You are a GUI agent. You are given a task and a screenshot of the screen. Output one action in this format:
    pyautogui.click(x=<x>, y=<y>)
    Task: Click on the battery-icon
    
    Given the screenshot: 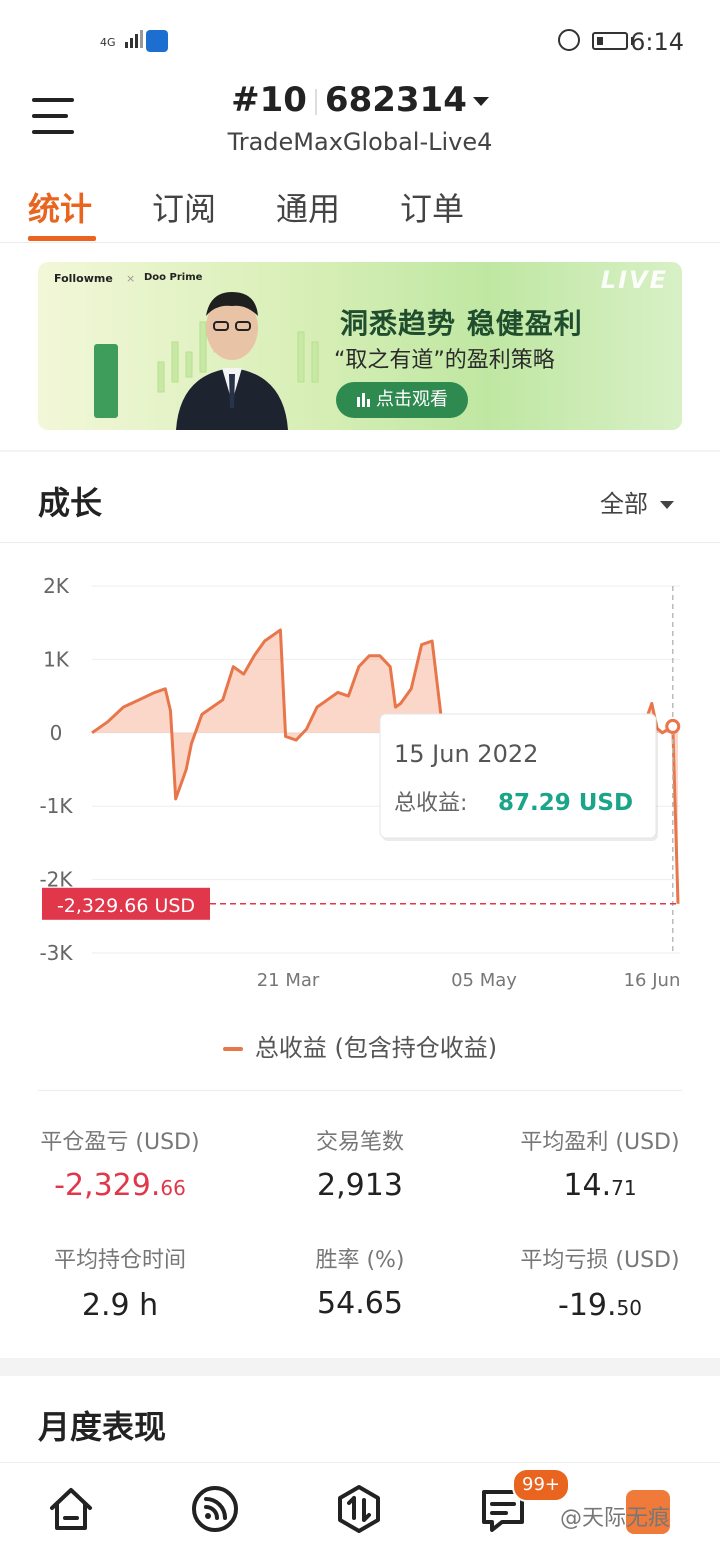 What is the action you would take?
    pyautogui.click(x=610, y=41)
    